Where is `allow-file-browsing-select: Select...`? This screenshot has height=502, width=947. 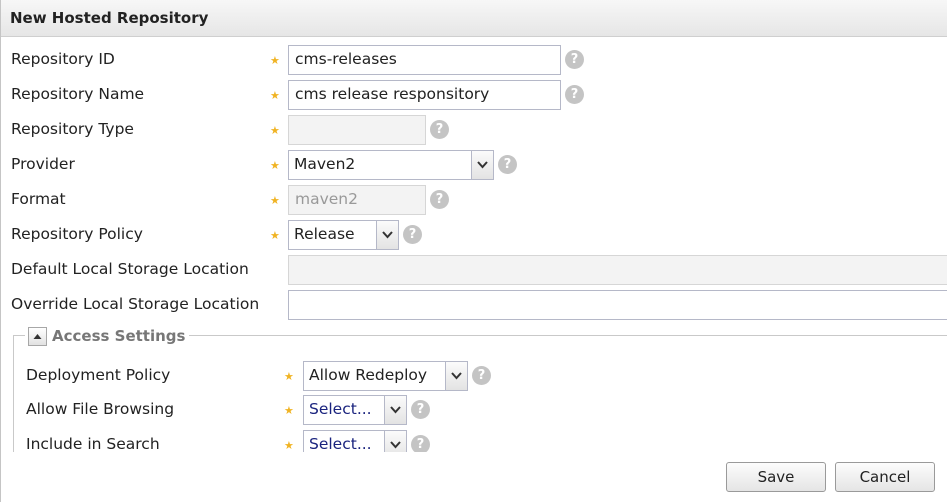
allow-file-browsing-select: Select... is located at coordinates (355, 410).